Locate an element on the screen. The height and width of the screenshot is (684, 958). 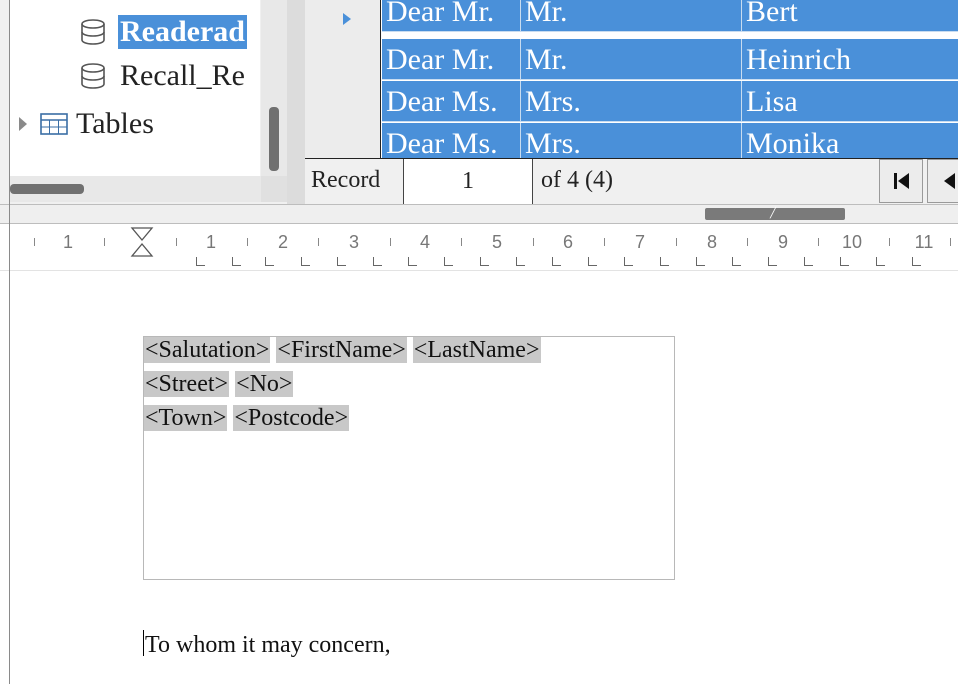
mail-merge-field: <Postcode> is located at coordinates (291, 418).